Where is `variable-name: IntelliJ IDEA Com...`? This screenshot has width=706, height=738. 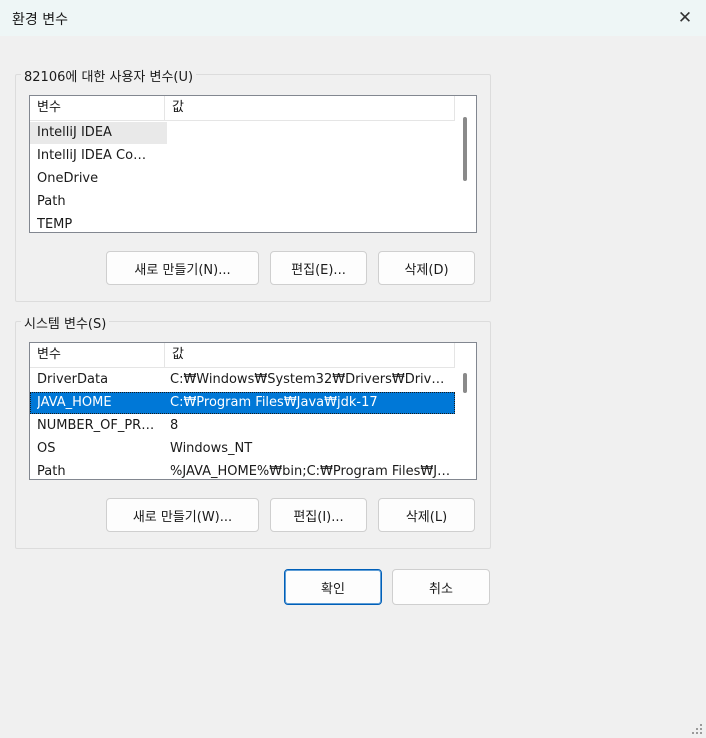 variable-name: IntelliJ IDEA Com... is located at coordinates (97, 155).